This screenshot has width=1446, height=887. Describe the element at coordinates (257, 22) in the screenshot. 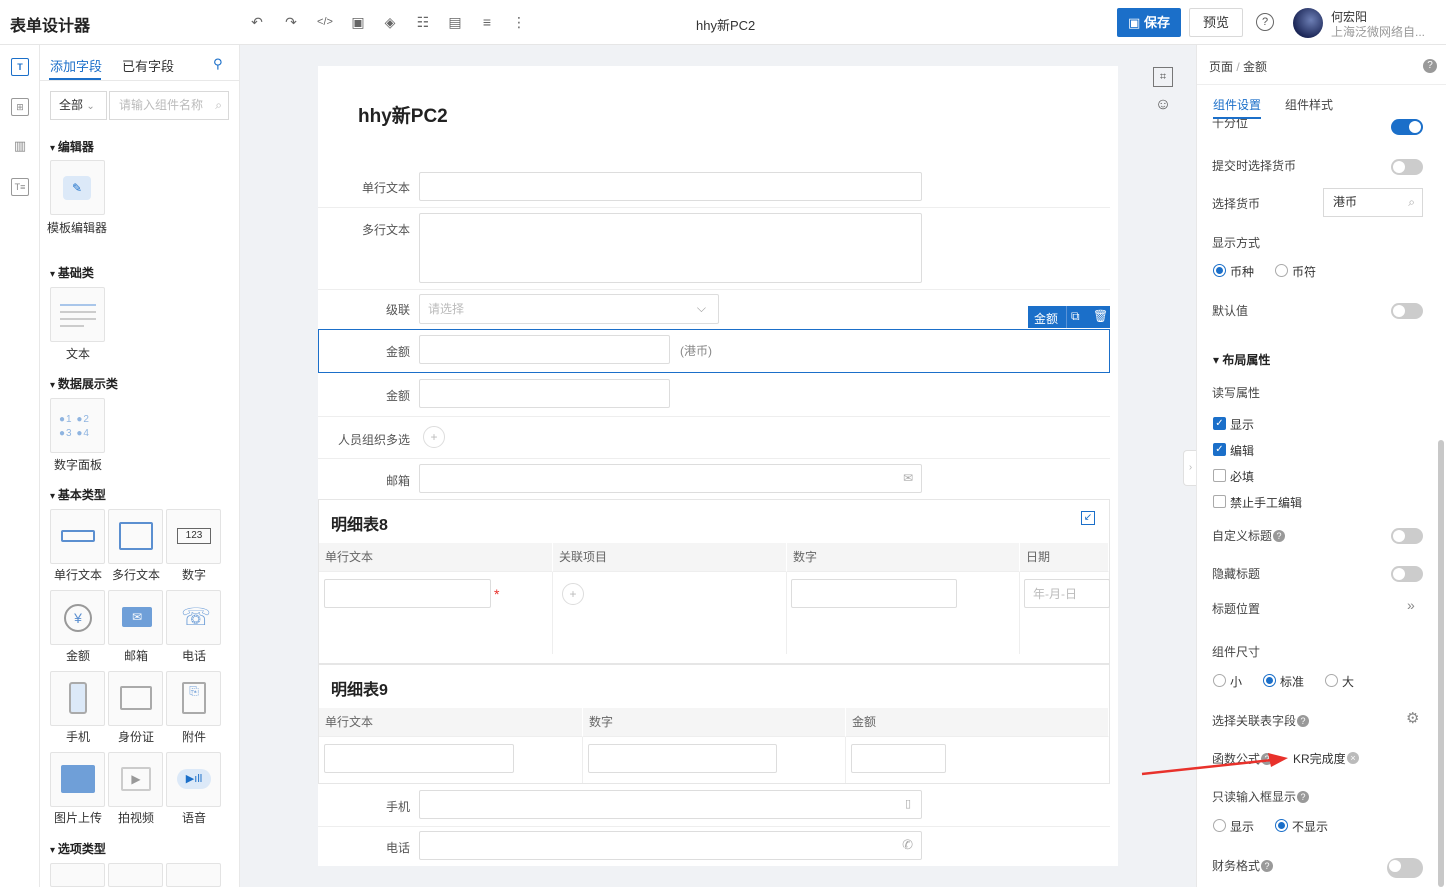

I see `undo-icon: ↶` at that location.